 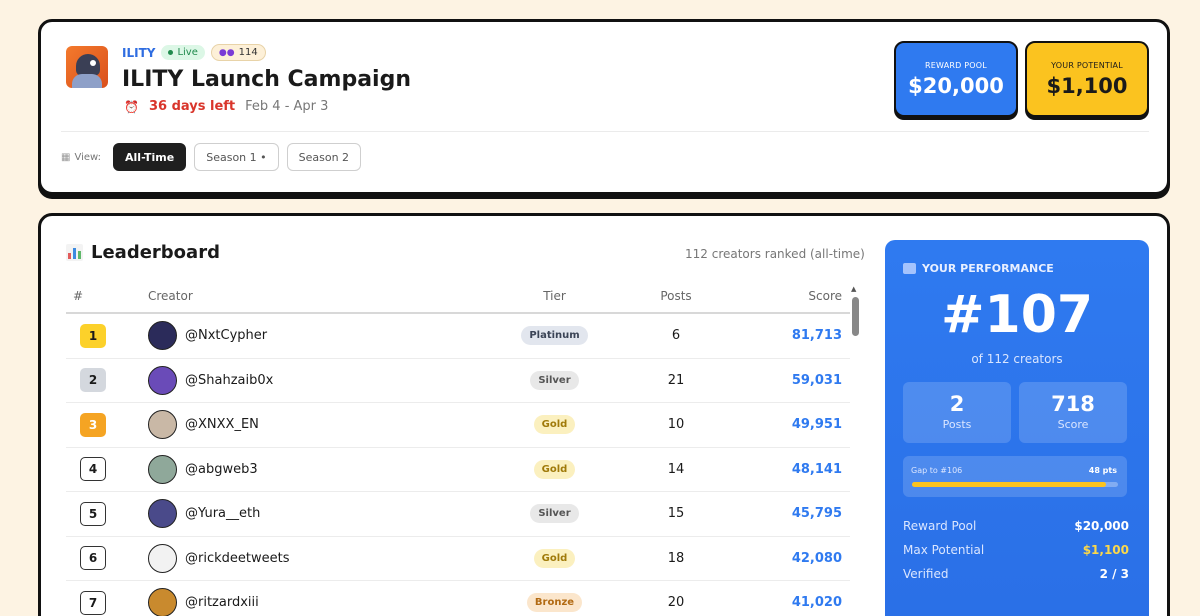 What do you see at coordinates (956, 85) in the screenshot?
I see `reward-pool-value: $20,000` at bounding box center [956, 85].